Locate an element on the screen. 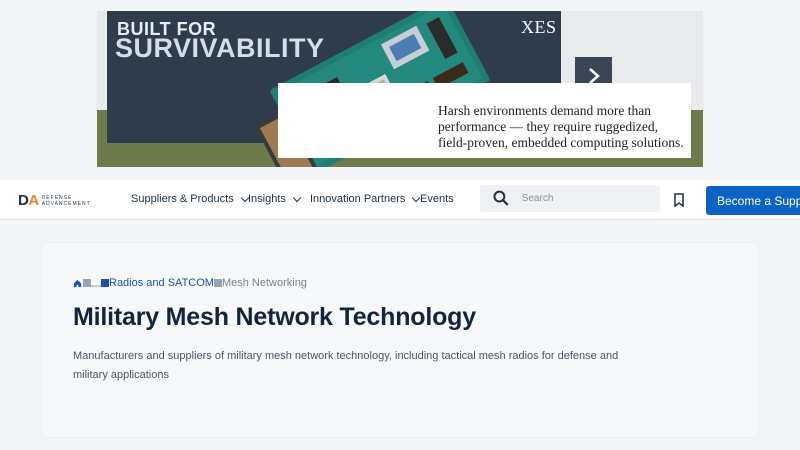 This screenshot has height=450, width=800. bookmark-icon is located at coordinates (679, 200).